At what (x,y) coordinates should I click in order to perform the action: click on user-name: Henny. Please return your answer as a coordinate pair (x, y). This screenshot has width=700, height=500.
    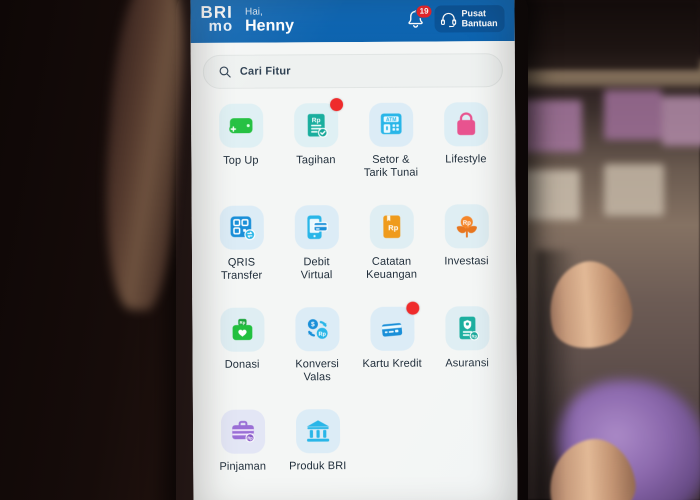
    Looking at the image, I should click on (270, 26).